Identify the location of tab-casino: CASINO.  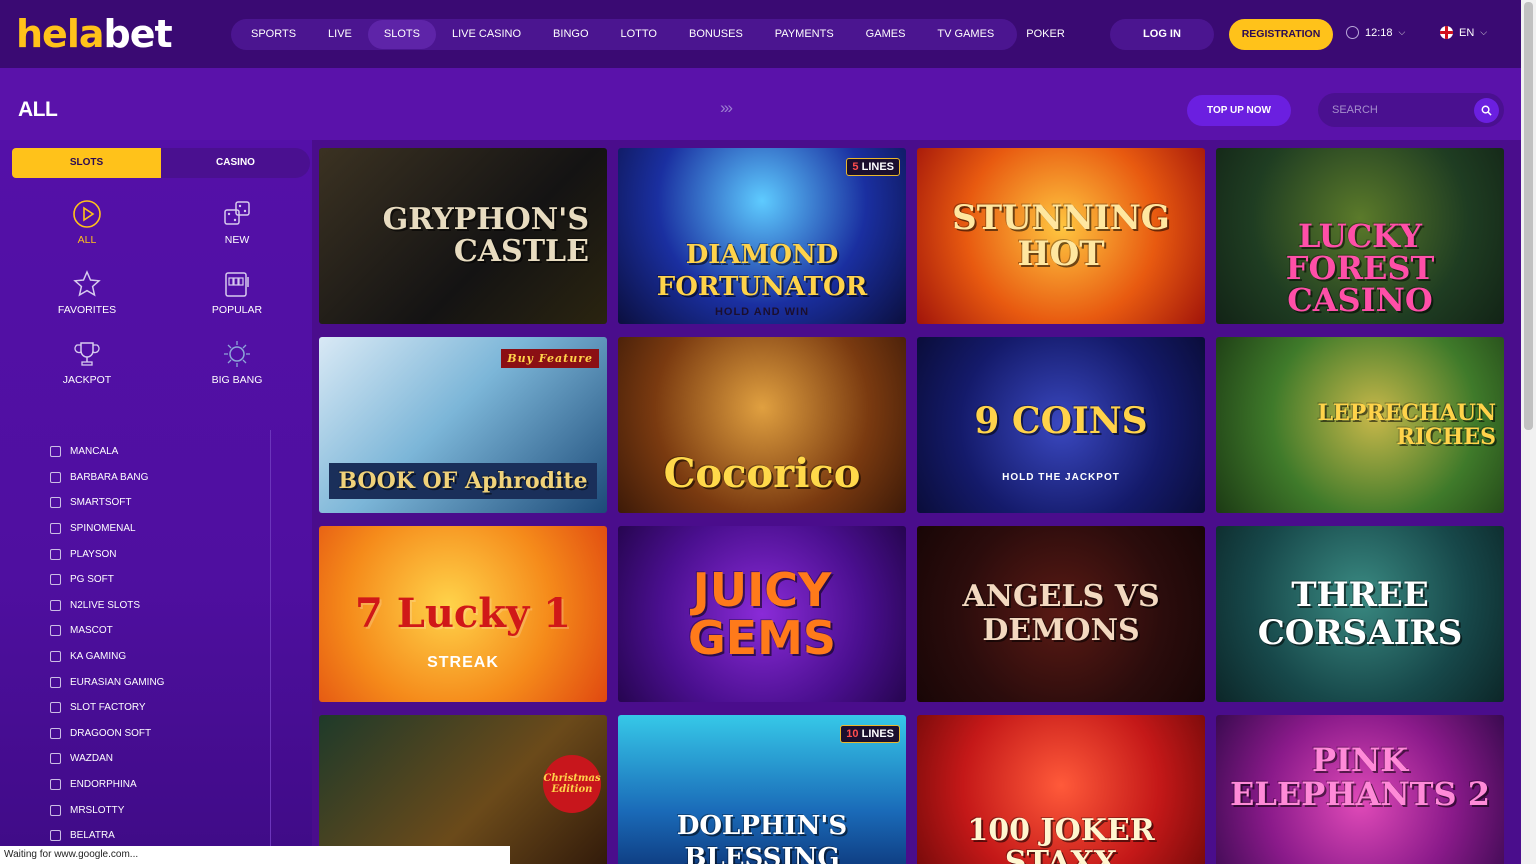
(235, 163).